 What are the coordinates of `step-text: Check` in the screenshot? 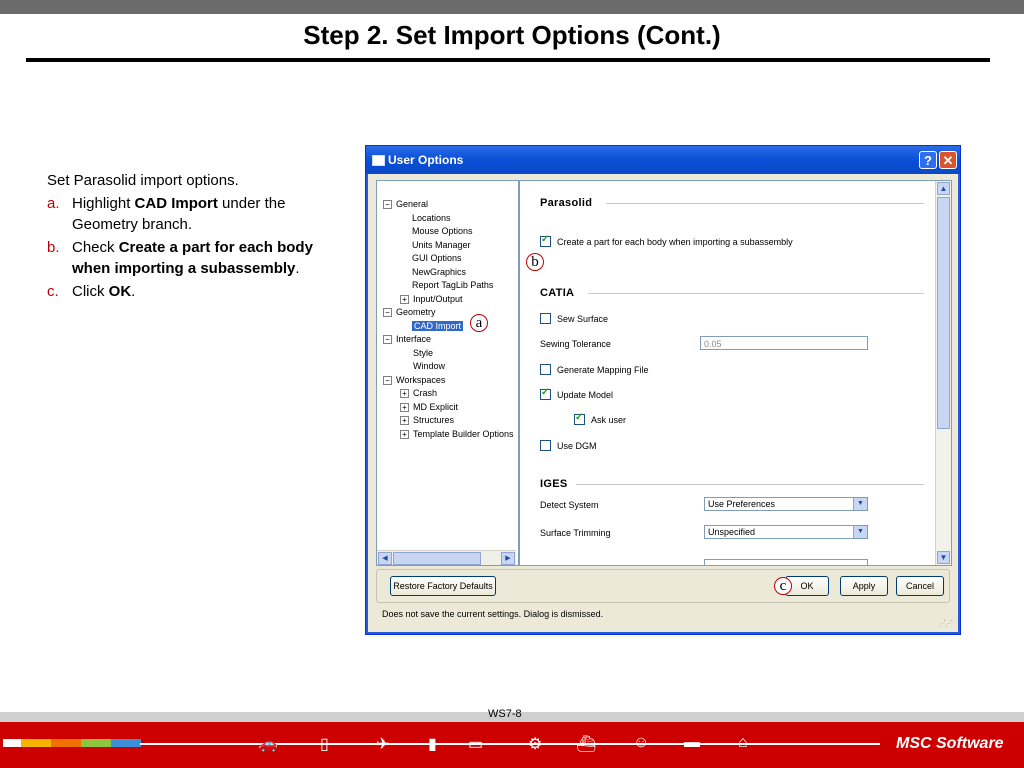 It's located at (95, 247).